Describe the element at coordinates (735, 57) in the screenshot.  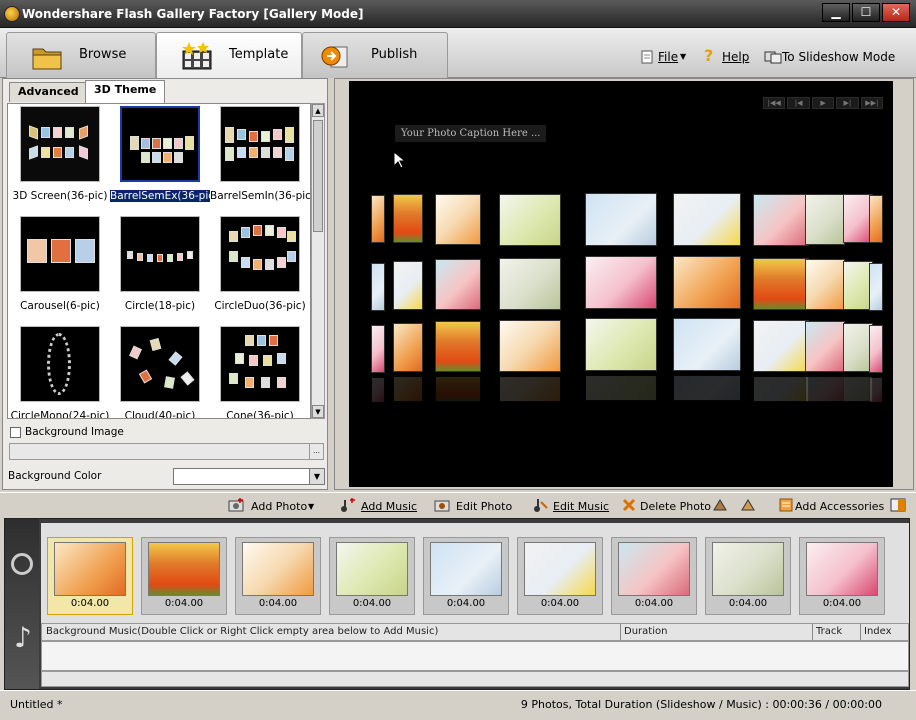
I see `help-menu: Help` at that location.